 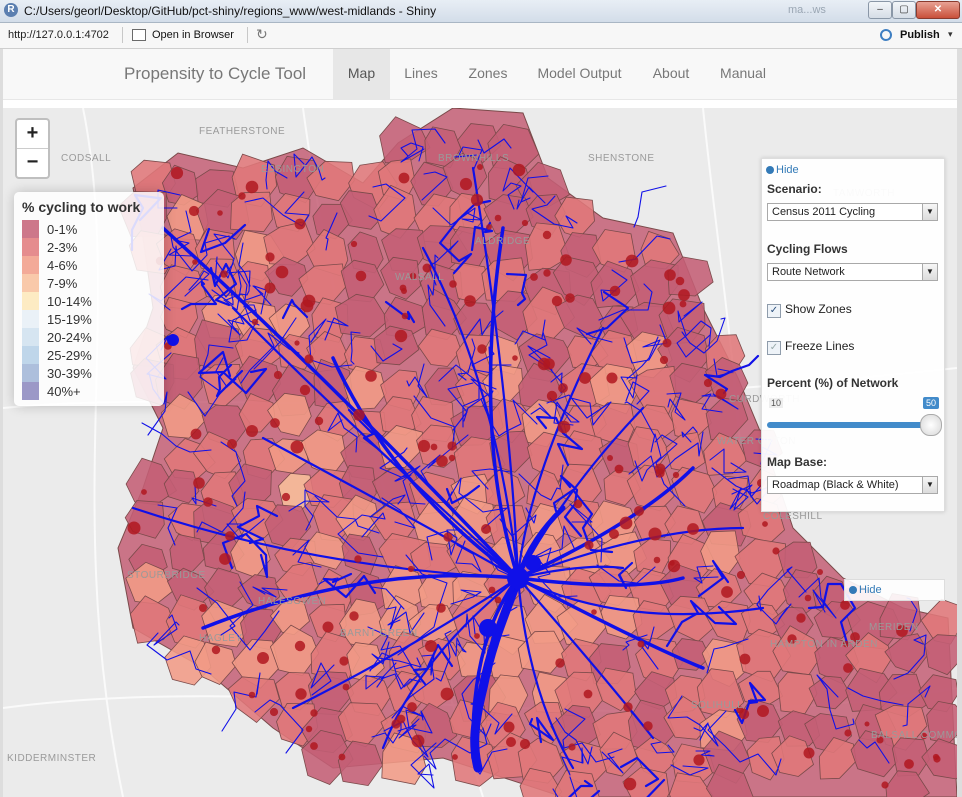 I want to click on tab-map: Map, so click(x=361, y=74).